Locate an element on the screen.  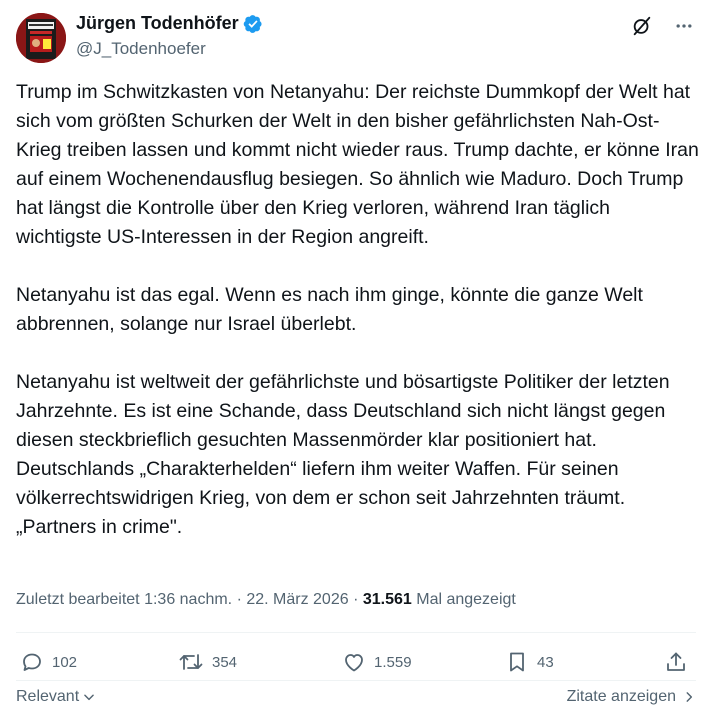
view-quotes-link: Zitate anzeigen is located at coordinates (631, 697).